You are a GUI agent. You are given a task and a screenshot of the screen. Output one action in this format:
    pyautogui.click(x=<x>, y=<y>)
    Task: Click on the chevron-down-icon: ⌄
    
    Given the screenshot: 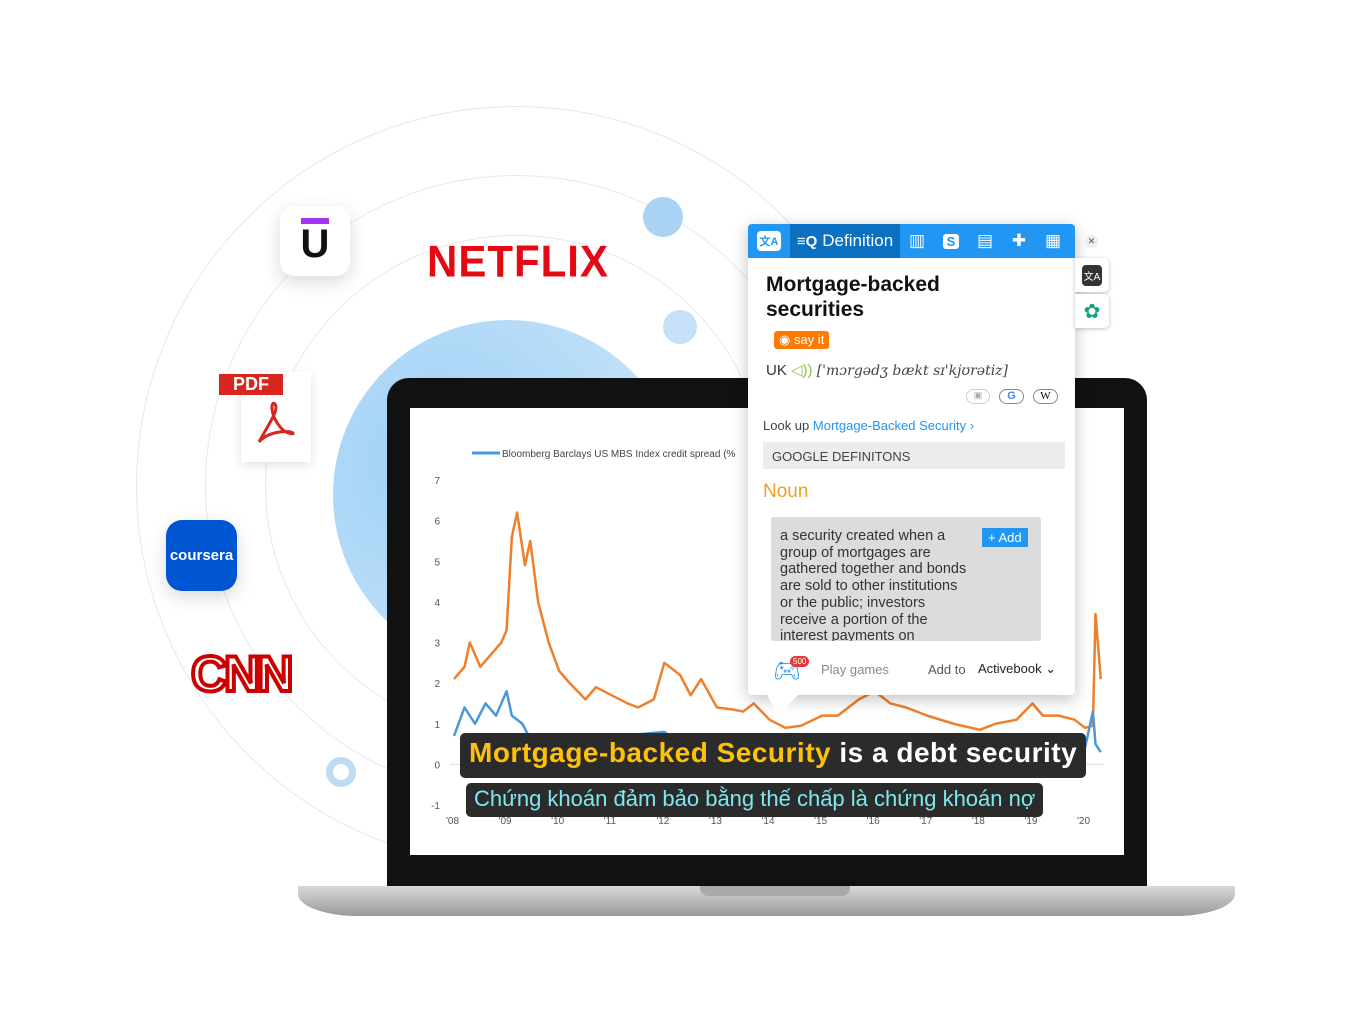 What is the action you would take?
    pyautogui.click(x=1051, y=668)
    